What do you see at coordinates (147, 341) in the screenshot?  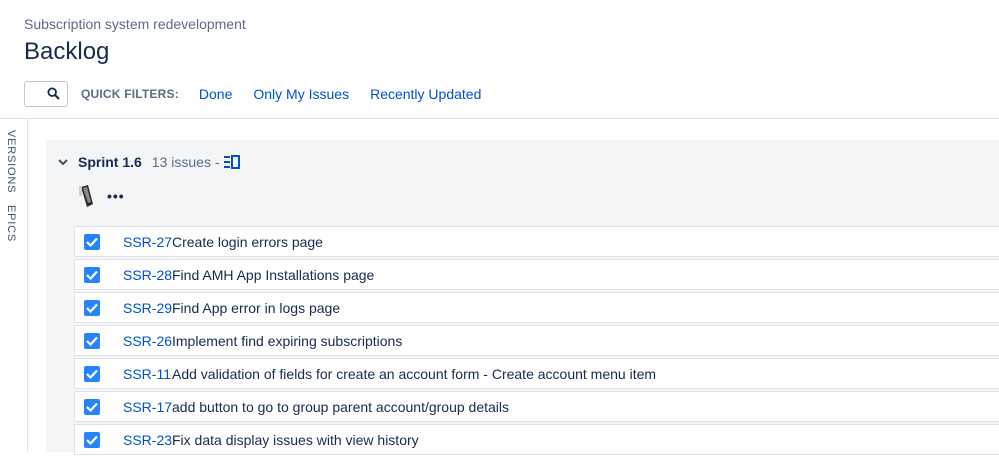 I see `issue-key: SSR-26` at bounding box center [147, 341].